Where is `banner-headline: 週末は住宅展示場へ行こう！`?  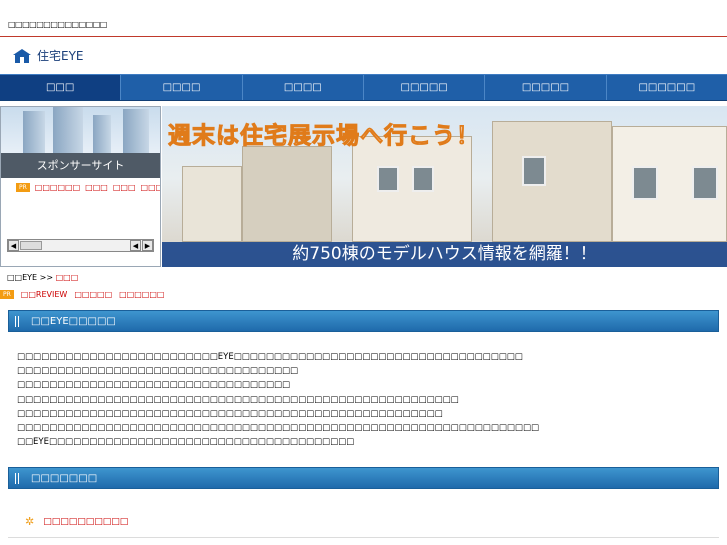 banner-headline: 週末は住宅展示場へ行こう！ is located at coordinates (324, 136).